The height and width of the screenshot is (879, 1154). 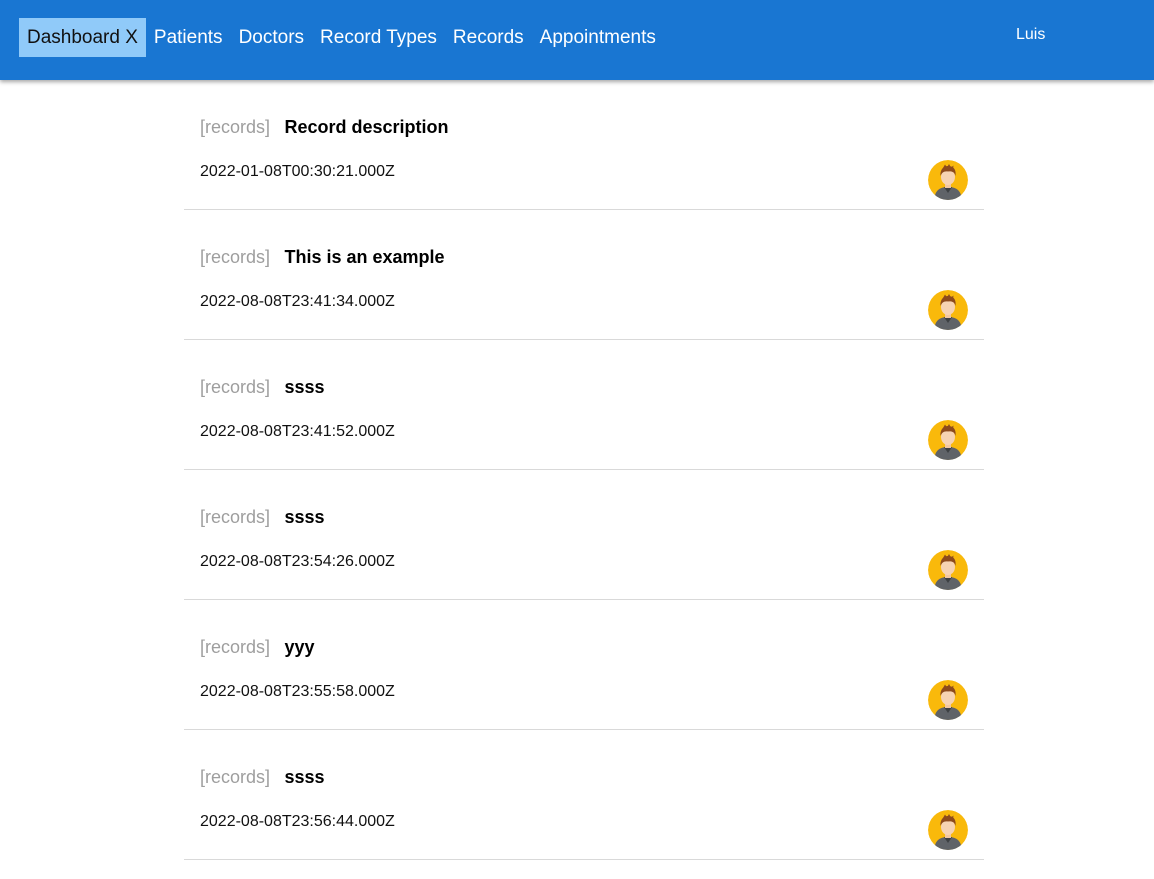 What do you see at coordinates (1030, 35) in the screenshot?
I see `user-menu: Luis` at bounding box center [1030, 35].